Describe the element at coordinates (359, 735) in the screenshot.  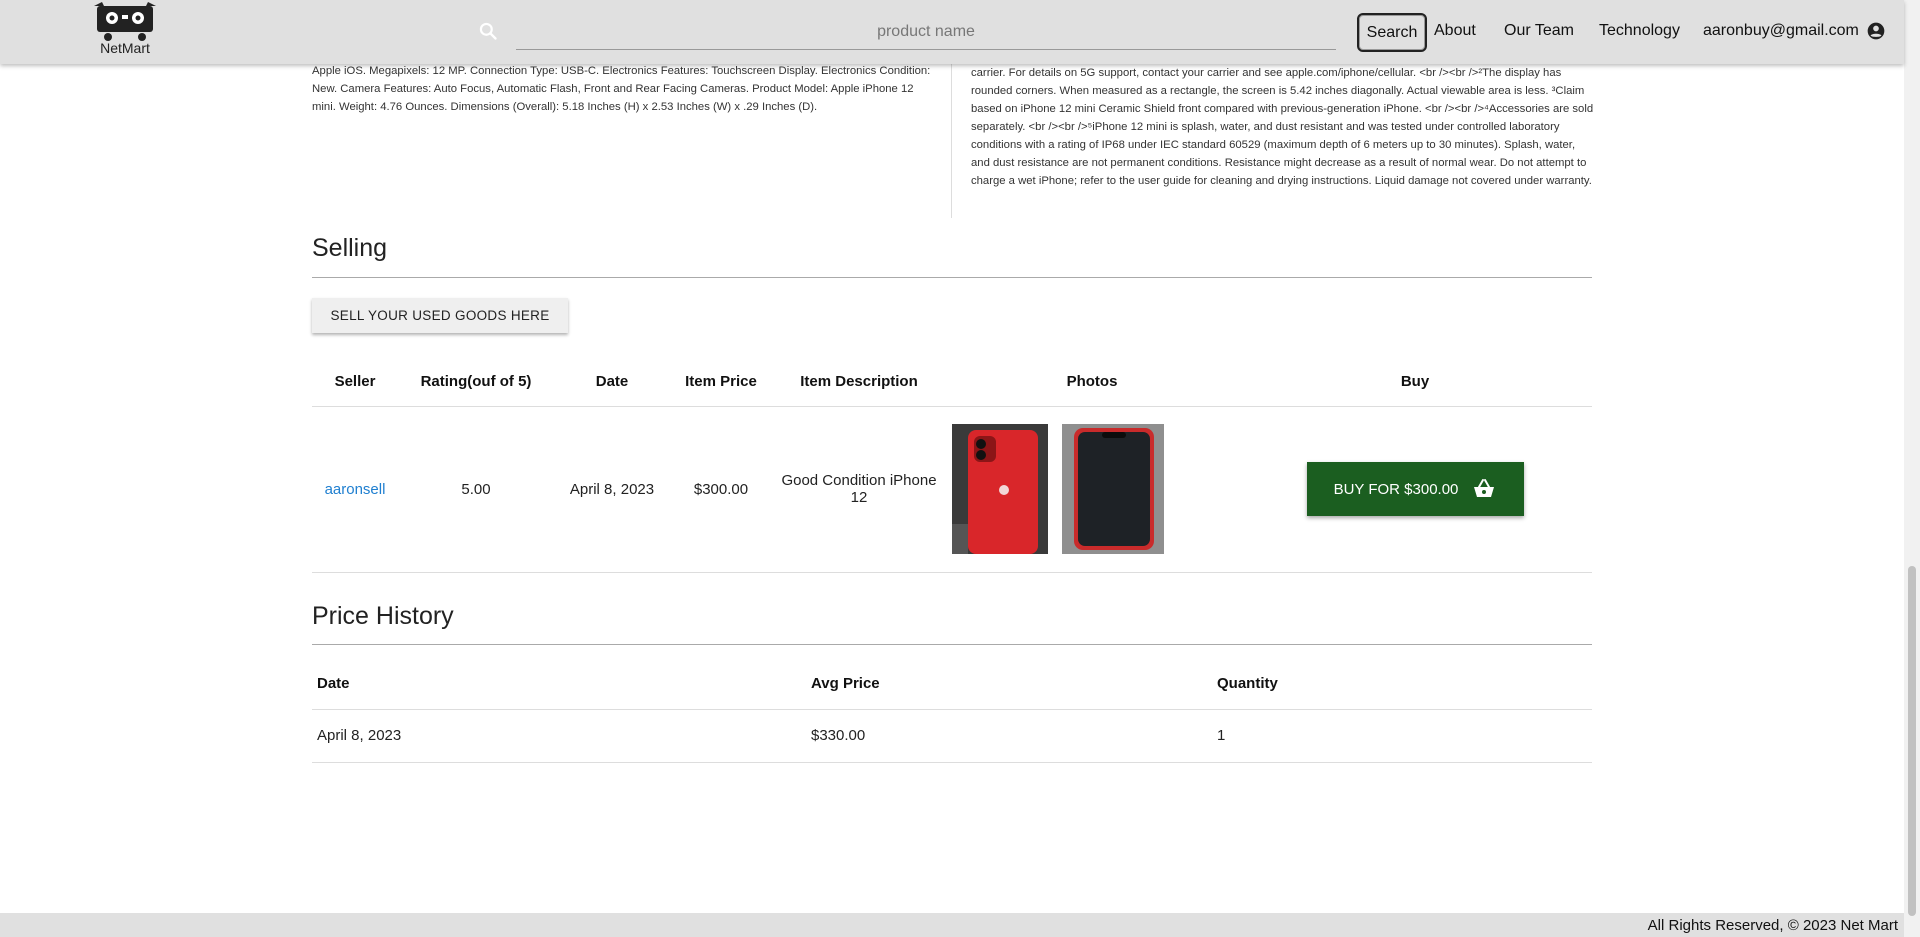
I see `history-date-cell: April 8, 2023` at that location.